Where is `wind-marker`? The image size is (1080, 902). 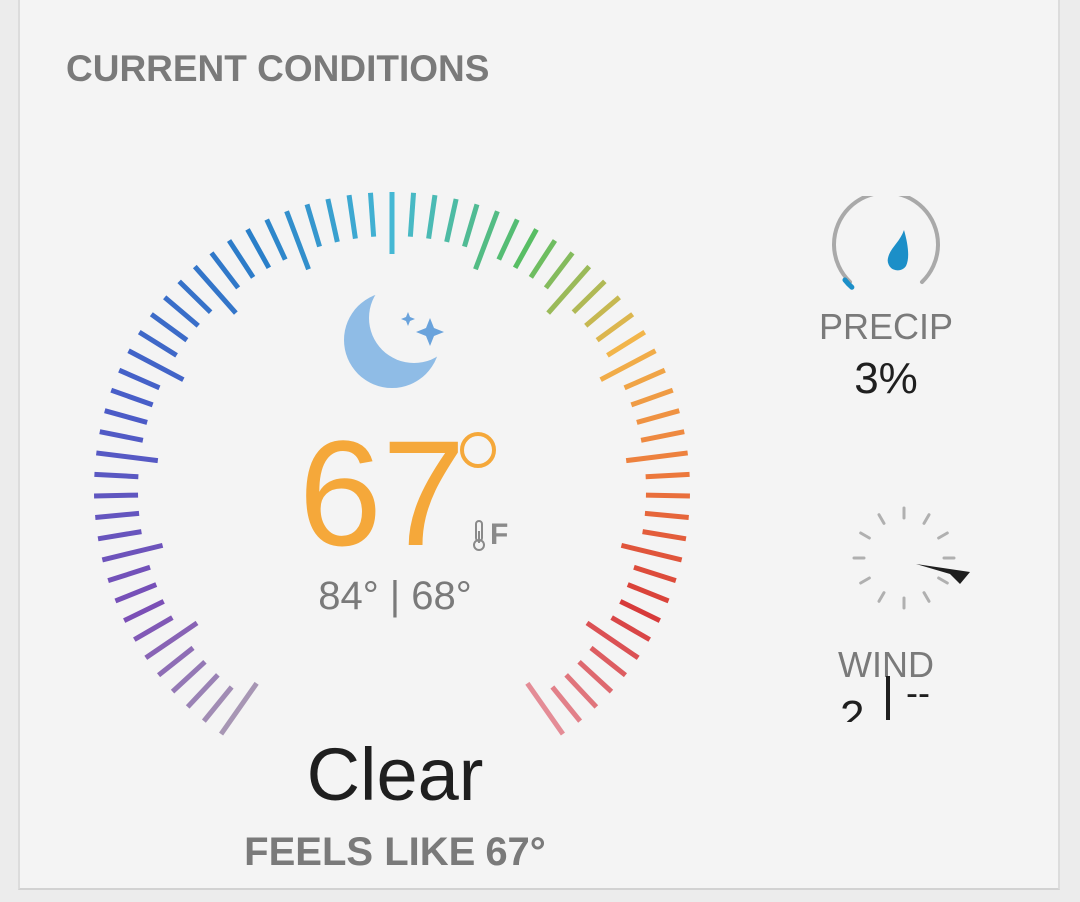 wind-marker is located at coordinates (888, 698).